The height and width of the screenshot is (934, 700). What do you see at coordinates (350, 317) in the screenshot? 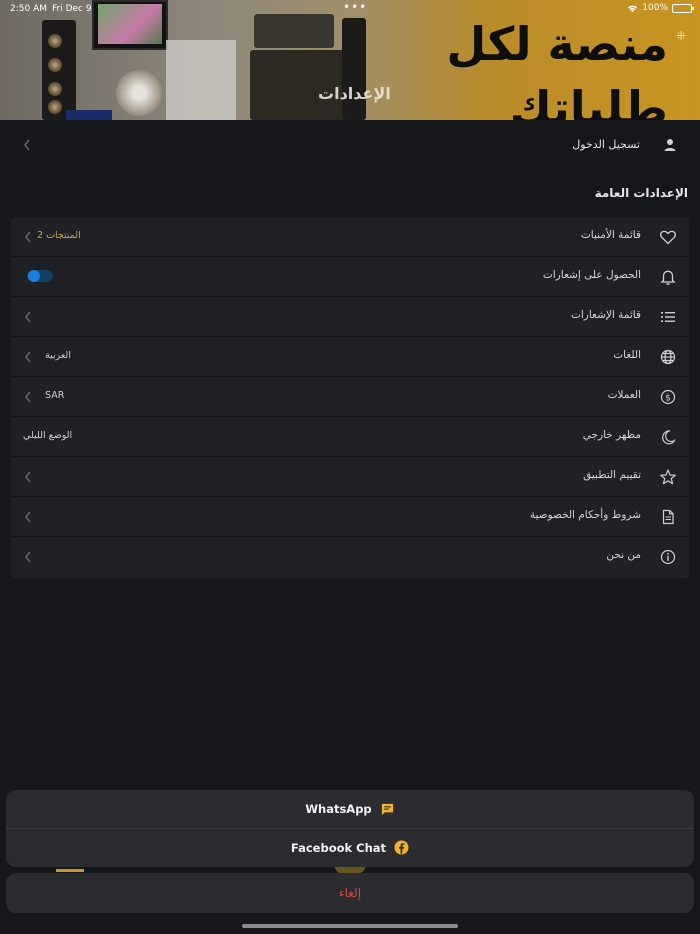
I see `settings-row-notification-list: قائمة الإشعارات` at bounding box center [350, 317].